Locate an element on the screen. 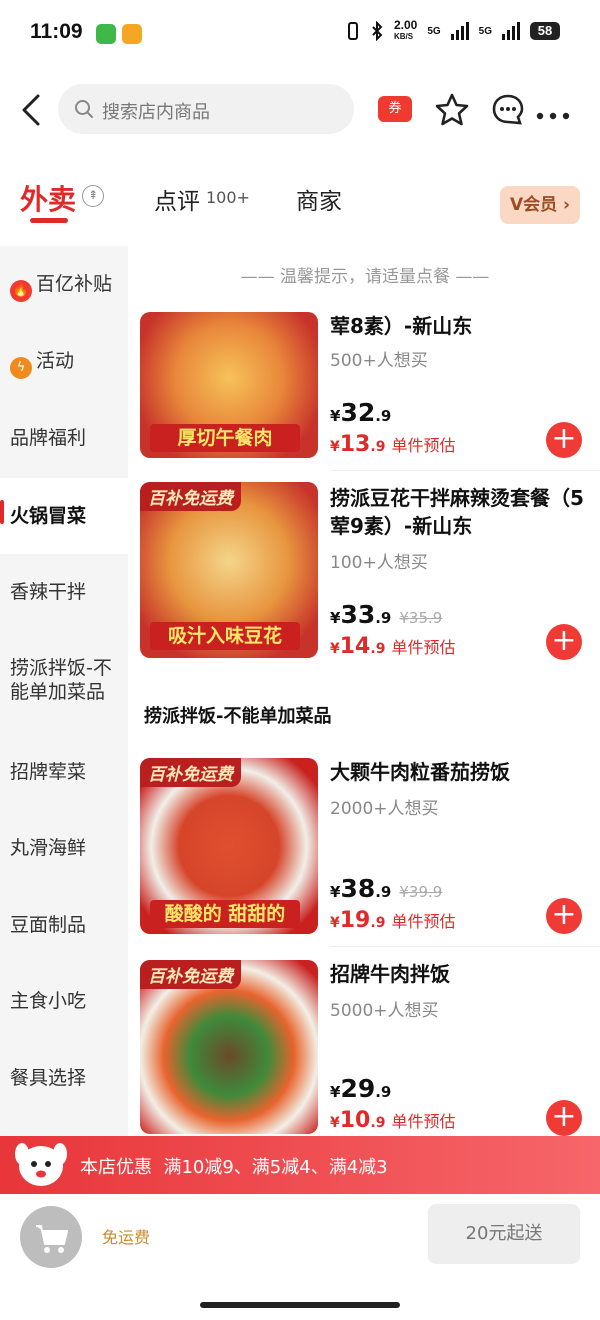 This screenshot has width=600, height=1320. price-dec: .9 is located at coordinates (383, 416).